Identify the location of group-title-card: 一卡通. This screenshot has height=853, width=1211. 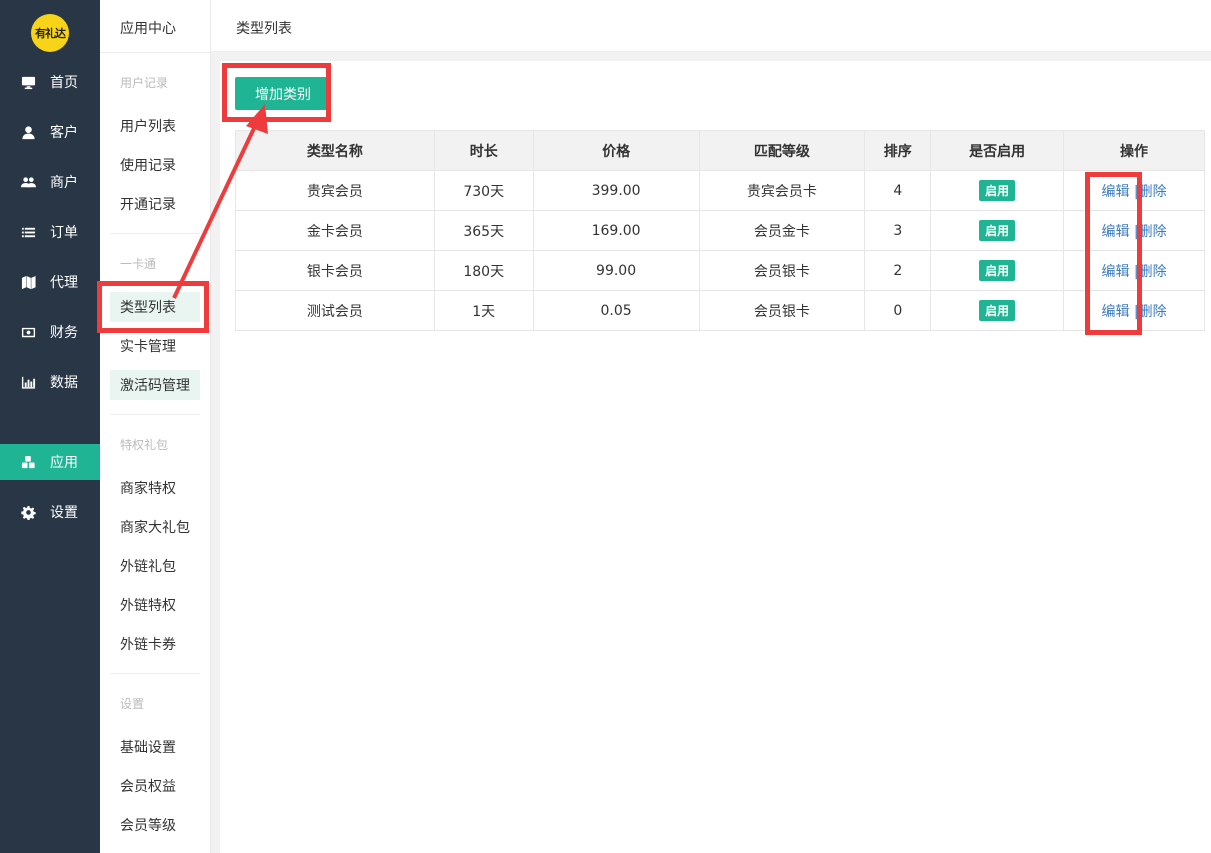
(138, 264).